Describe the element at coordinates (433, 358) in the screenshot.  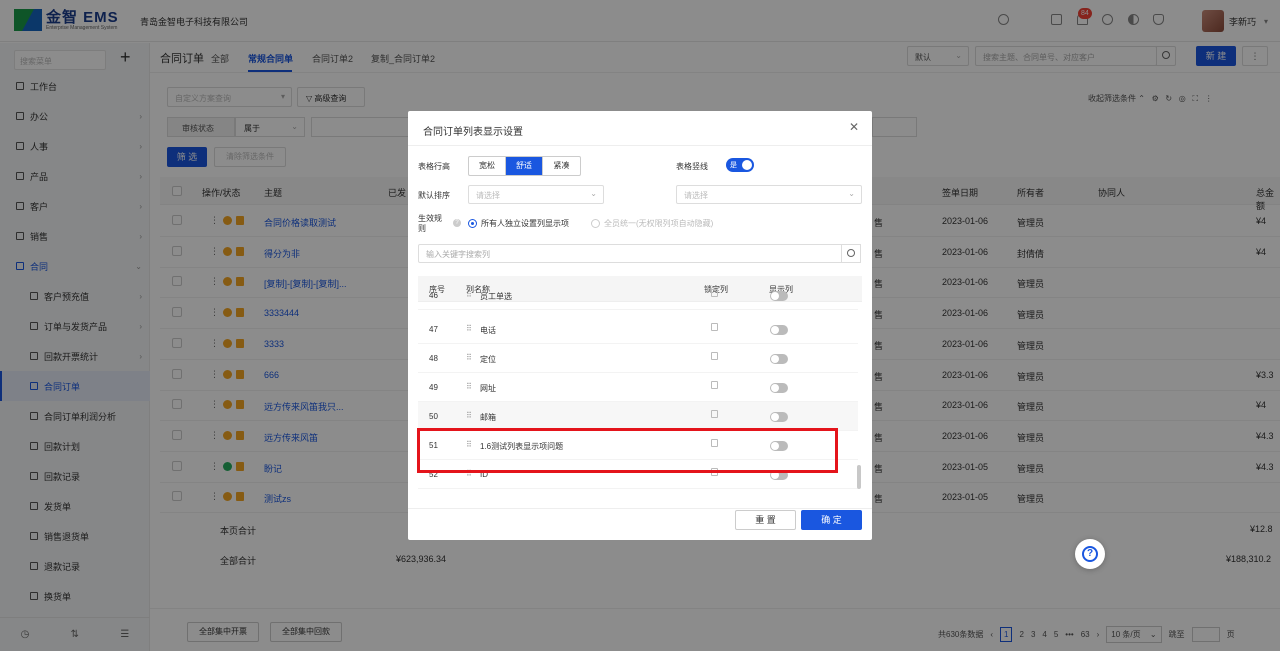
I see `column-index: 48` at that location.